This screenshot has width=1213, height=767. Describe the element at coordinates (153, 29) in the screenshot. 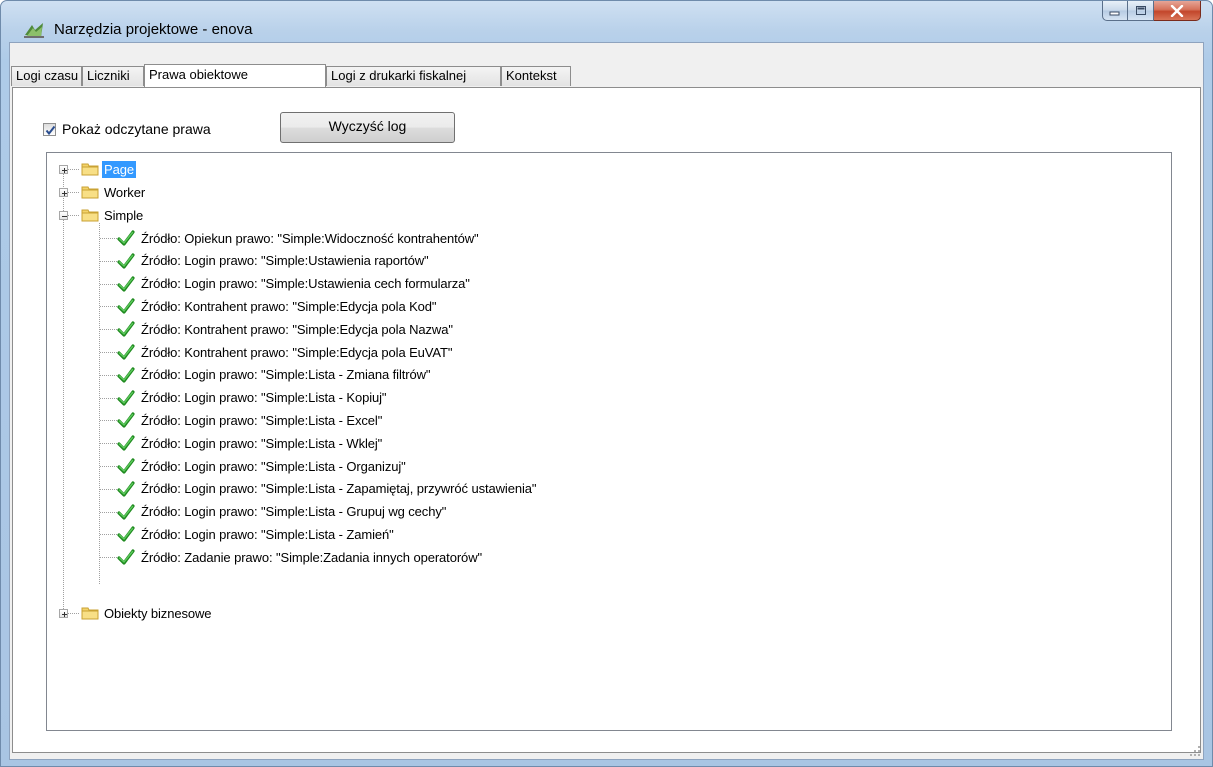

I see `window-title: Narzędzia projektowe - enova` at that location.